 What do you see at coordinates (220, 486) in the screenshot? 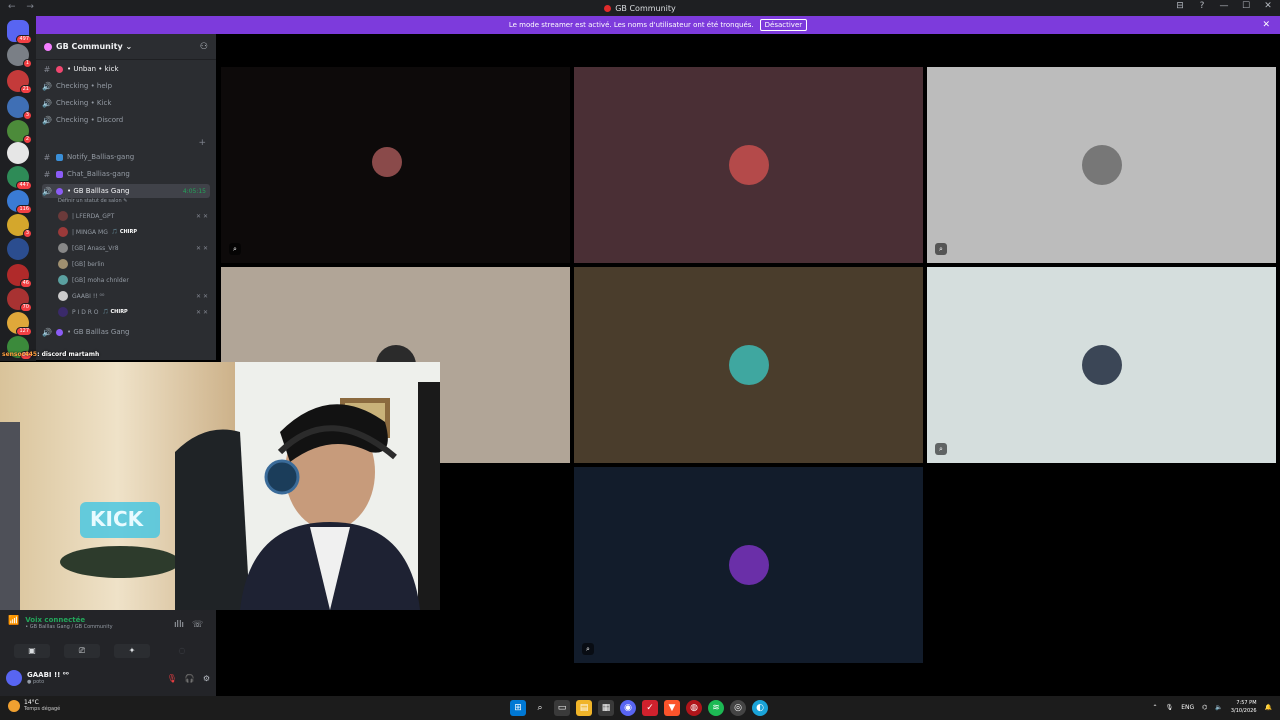
I see `webcam-overlay: KICK` at bounding box center [220, 486].